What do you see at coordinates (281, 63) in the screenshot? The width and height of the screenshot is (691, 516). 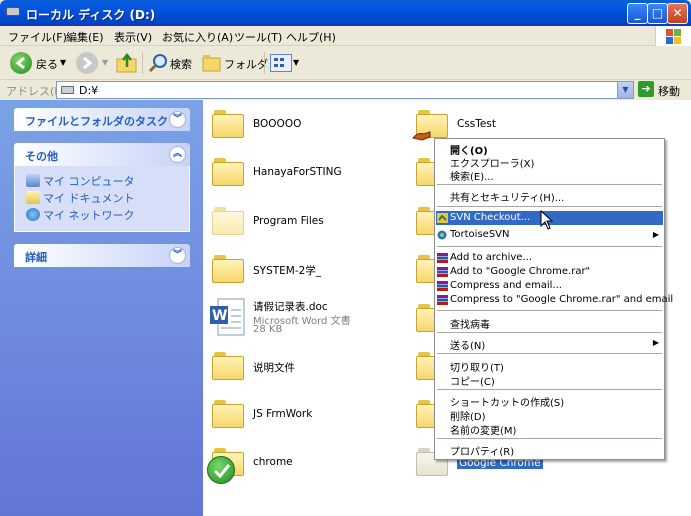 I see `views-icon` at bounding box center [281, 63].